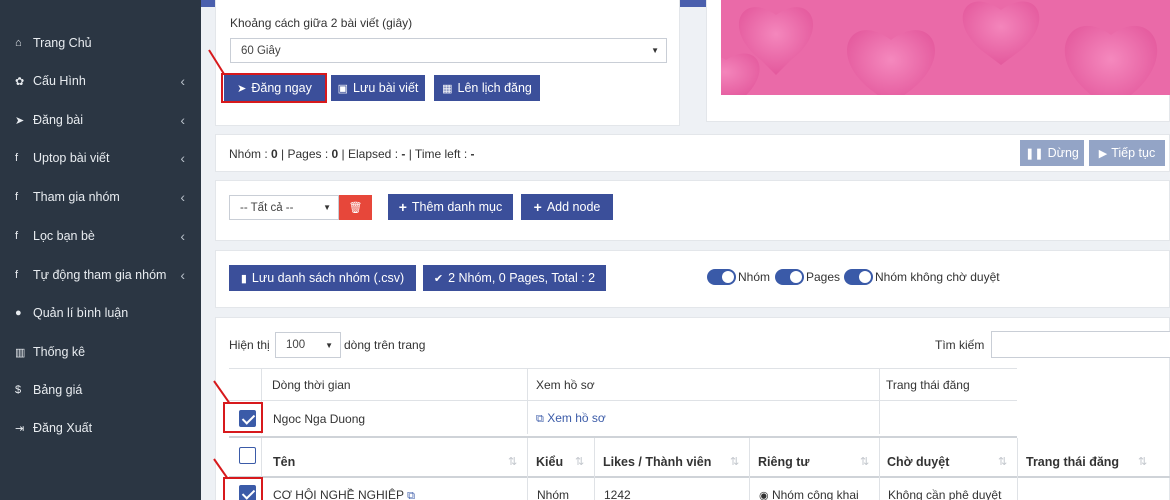 Image resolution: width=1170 pixels, height=500 pixels. What do you see at coordinates (721, 277) in the screenshot?
I see `groups-toggle` at bounding box center [721, 277].